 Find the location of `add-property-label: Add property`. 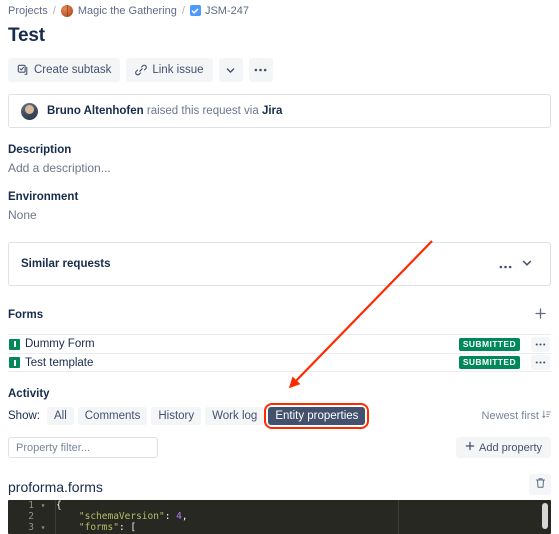

add-property-label: Add property is located at coordinates (510, 447).